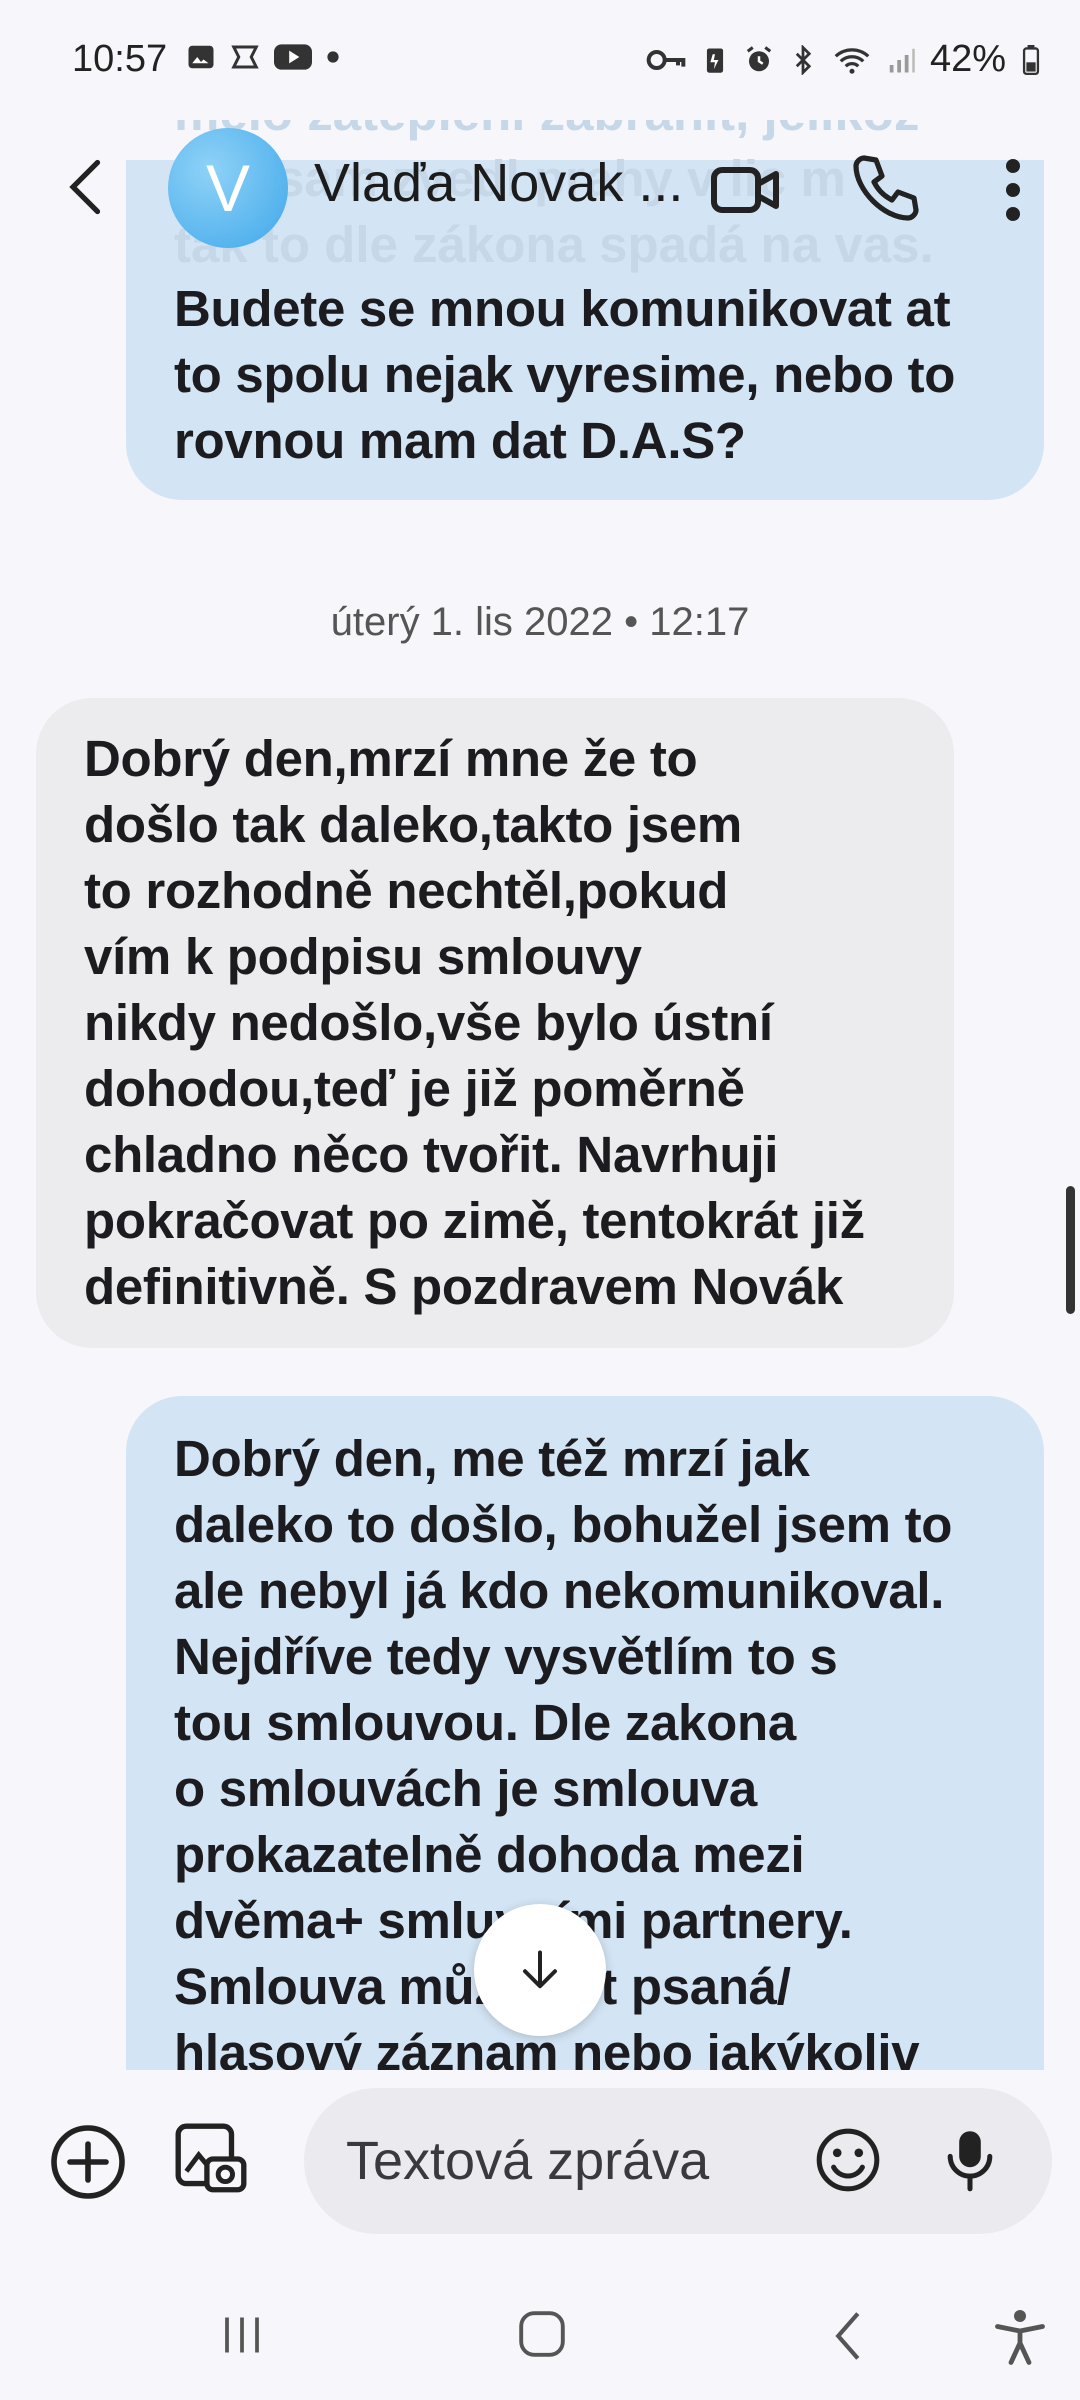  What do you see at coordinates (848, 2336) in the screenshot?
I see `back-nav-icon` at bounding box center [848, 2336].